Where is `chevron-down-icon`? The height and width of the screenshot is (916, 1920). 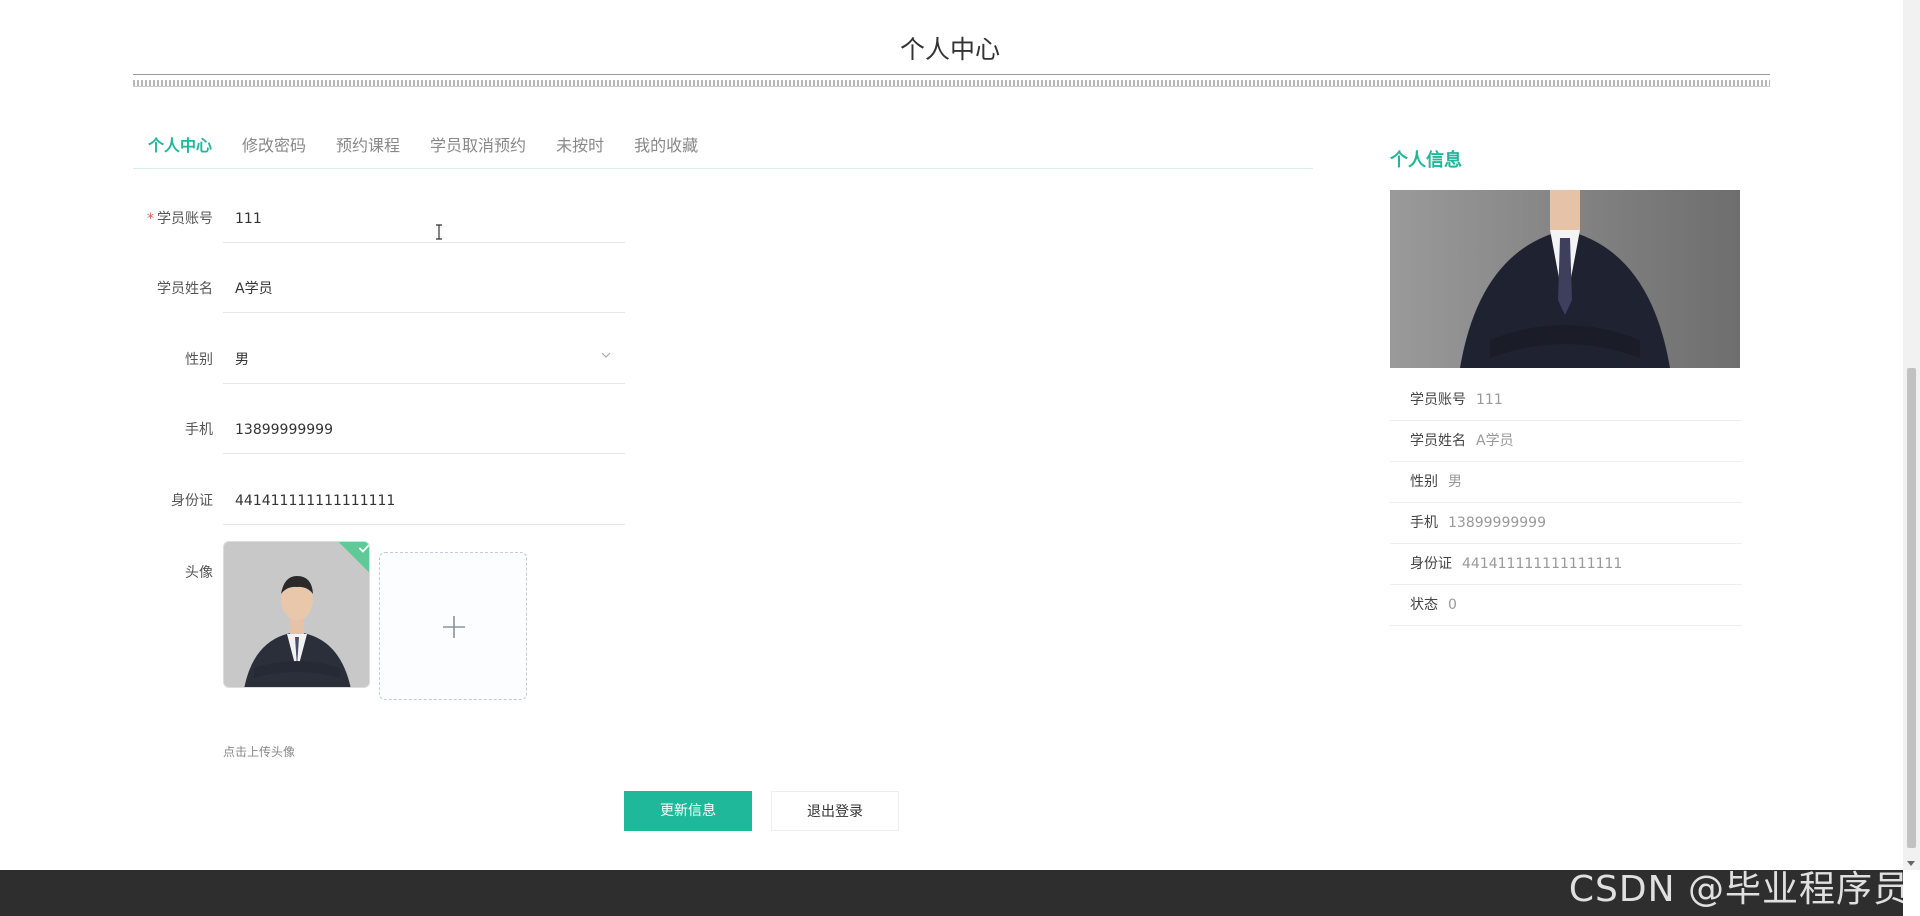
chevron-down-icon is located at coordinates (606, 355).